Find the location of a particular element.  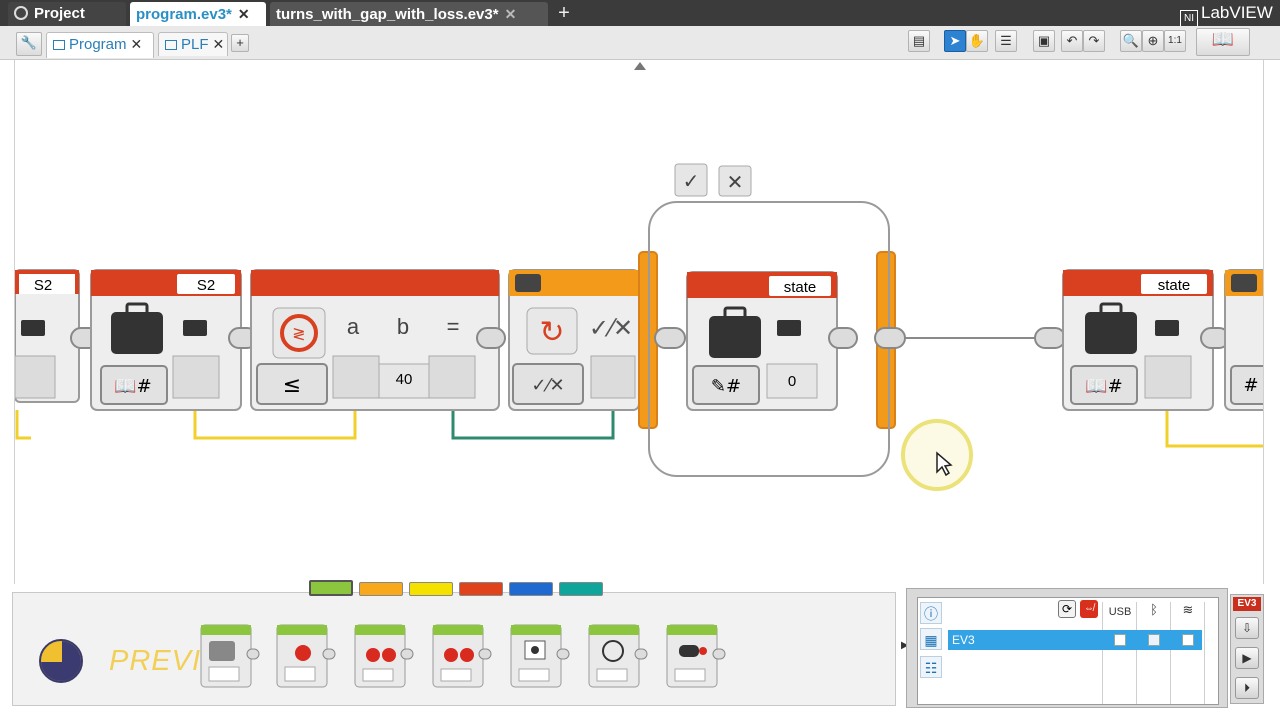

move-steering-block is located at coordinates (384, 656).